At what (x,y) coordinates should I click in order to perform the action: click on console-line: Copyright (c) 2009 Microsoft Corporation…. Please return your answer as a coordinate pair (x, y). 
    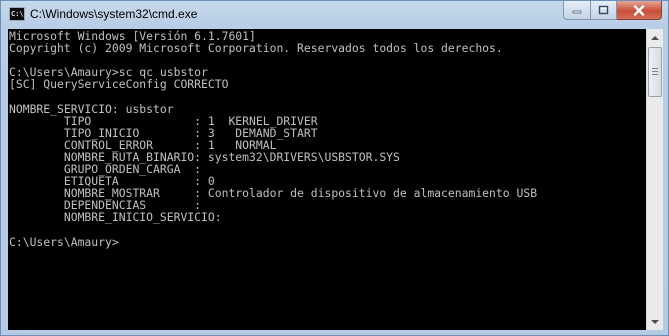
    Looking at the image, I should click on (256, 48).